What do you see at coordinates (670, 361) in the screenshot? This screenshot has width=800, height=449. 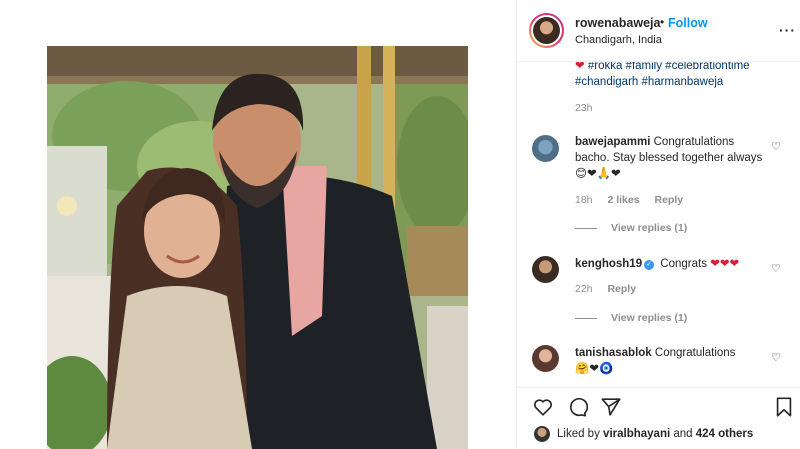 I see `comment-body: tanishasablok Congratulations 🤗❤🧿` at bounding box center [670, 361].